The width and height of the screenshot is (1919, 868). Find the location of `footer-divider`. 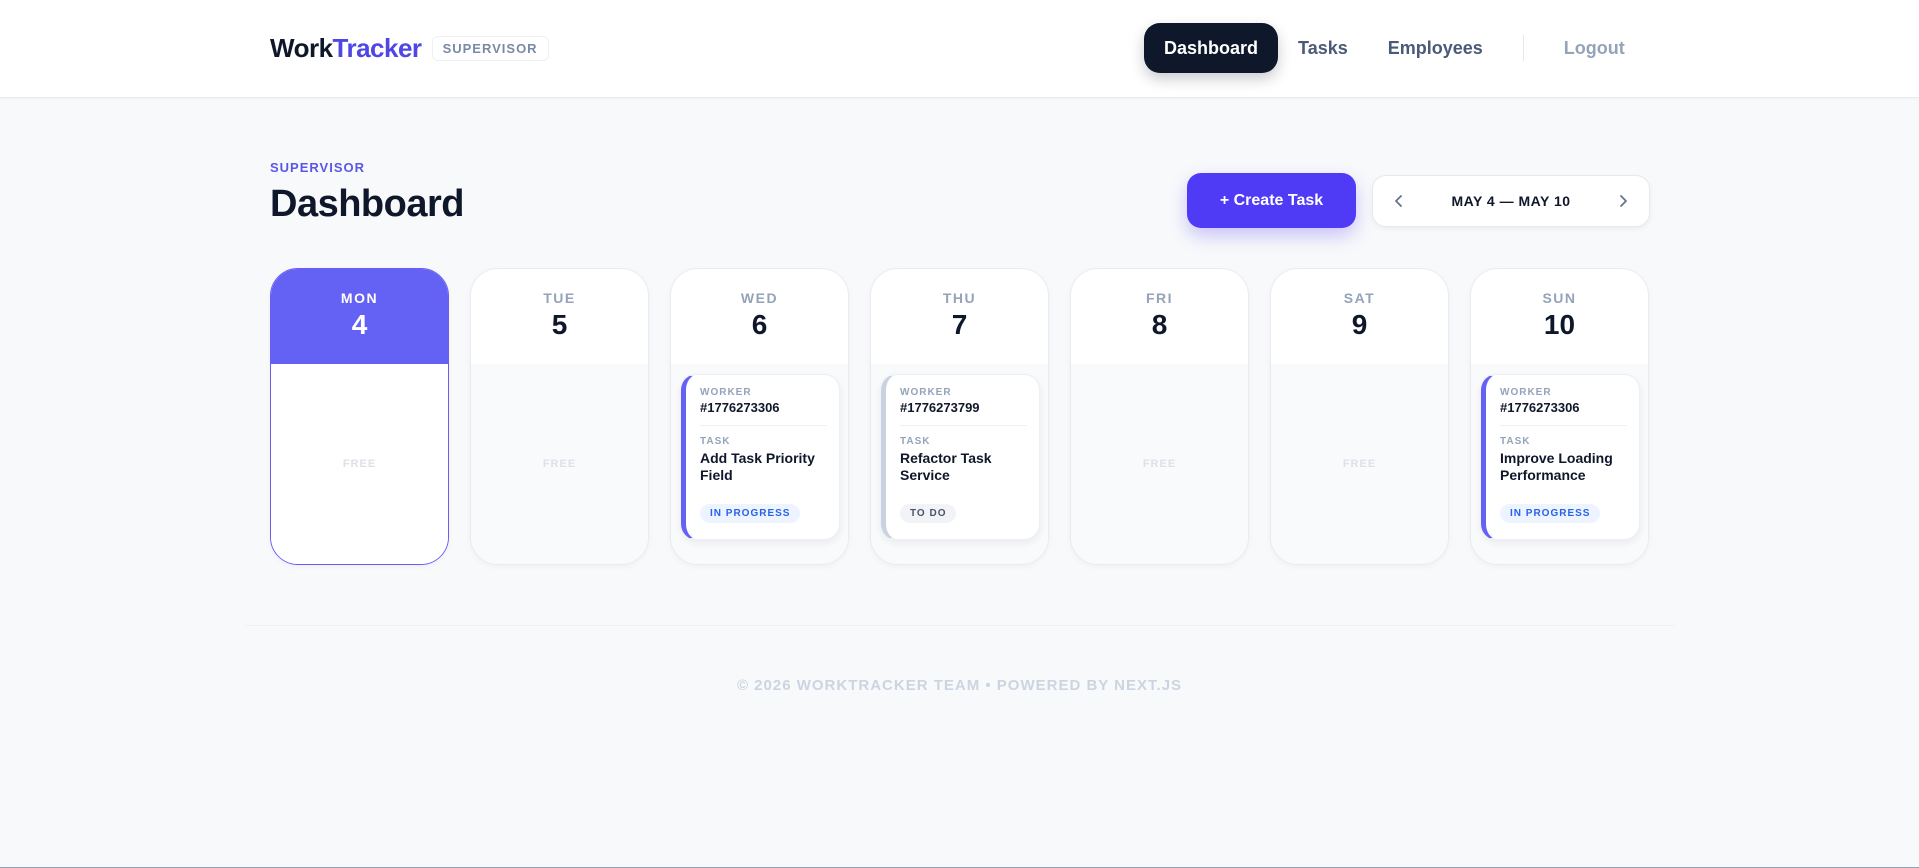

footer-divider is located at coordinates (960, 625).